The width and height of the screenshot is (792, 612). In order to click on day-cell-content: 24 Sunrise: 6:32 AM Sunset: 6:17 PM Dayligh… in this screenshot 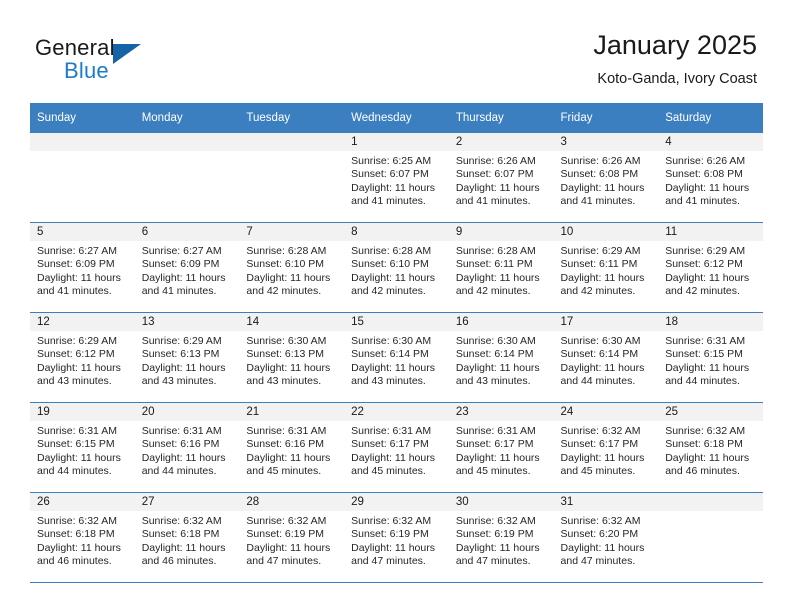, I will do `click(606, 447)`.